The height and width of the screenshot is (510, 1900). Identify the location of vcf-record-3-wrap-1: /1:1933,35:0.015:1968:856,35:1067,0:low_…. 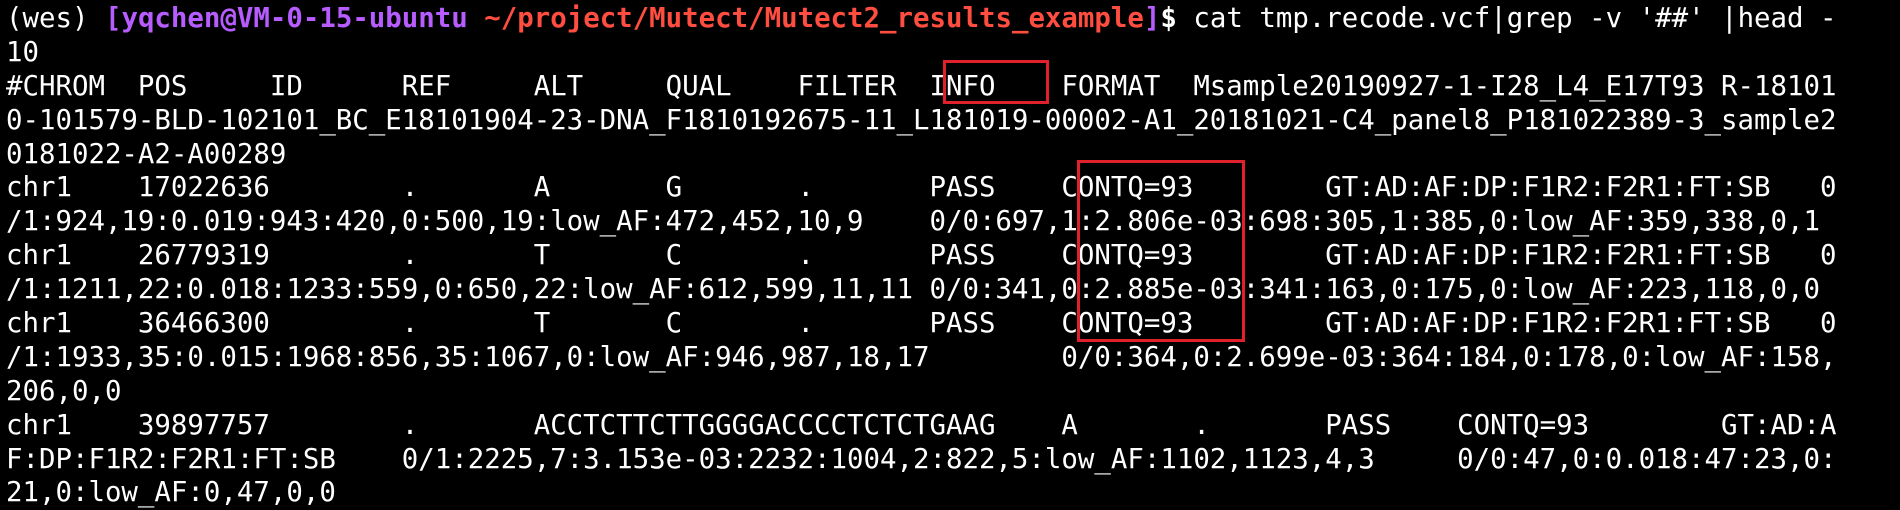
(921, 357).